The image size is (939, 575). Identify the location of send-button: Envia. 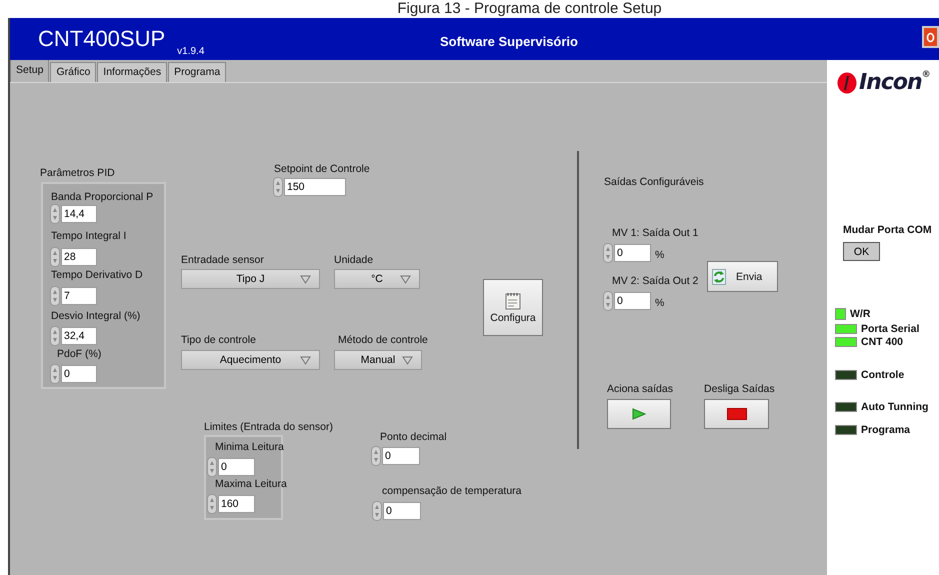
(742, 276).